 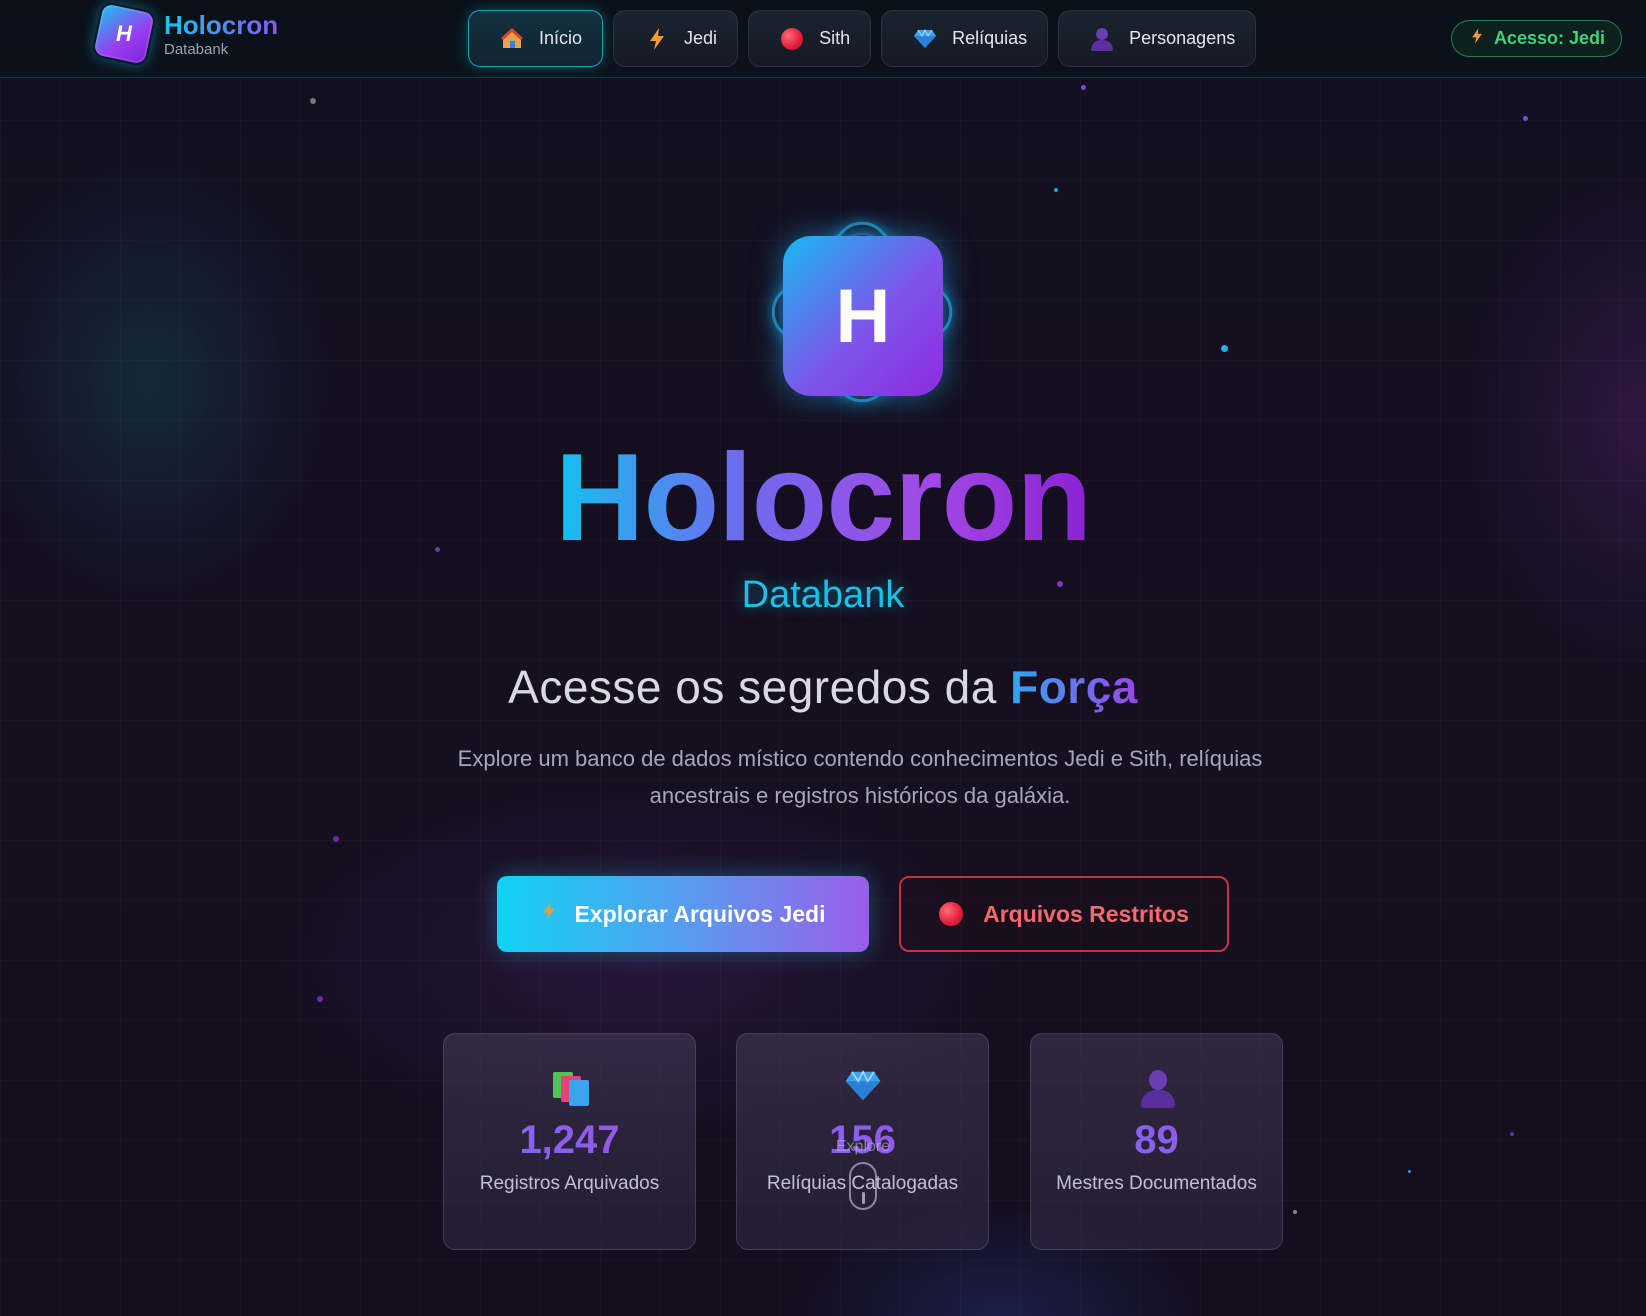 What do you see at coordinates (700, 913) in the screenshot?
I see `explore-jedi-label: Explorar Arquivos Jedi` at bounding box center [700, 913].